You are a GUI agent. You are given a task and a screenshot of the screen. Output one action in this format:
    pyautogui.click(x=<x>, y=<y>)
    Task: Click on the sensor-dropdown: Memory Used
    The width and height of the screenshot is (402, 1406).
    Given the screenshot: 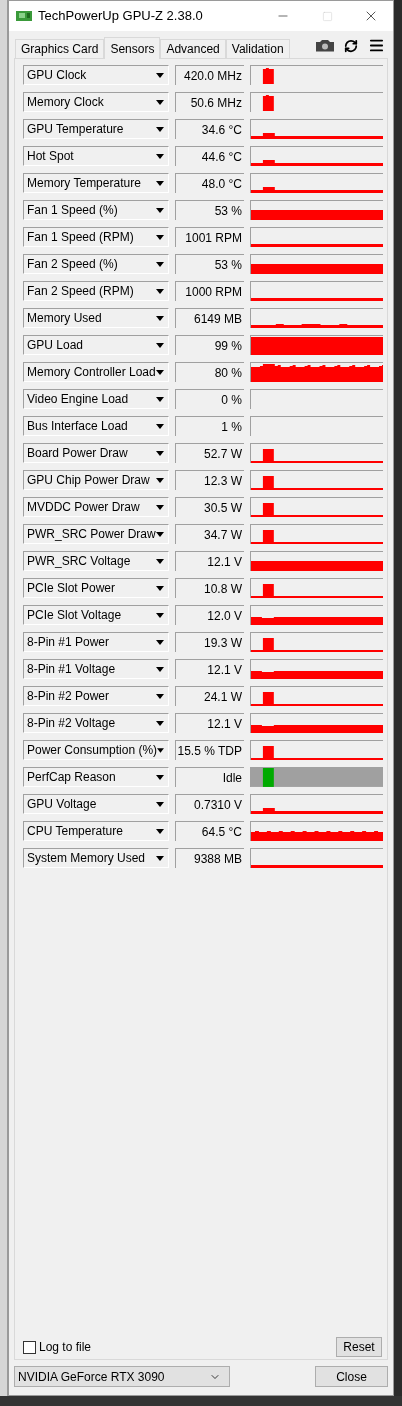 What is the action you would take?
    pyautogui.click(x=96, y=318)
    